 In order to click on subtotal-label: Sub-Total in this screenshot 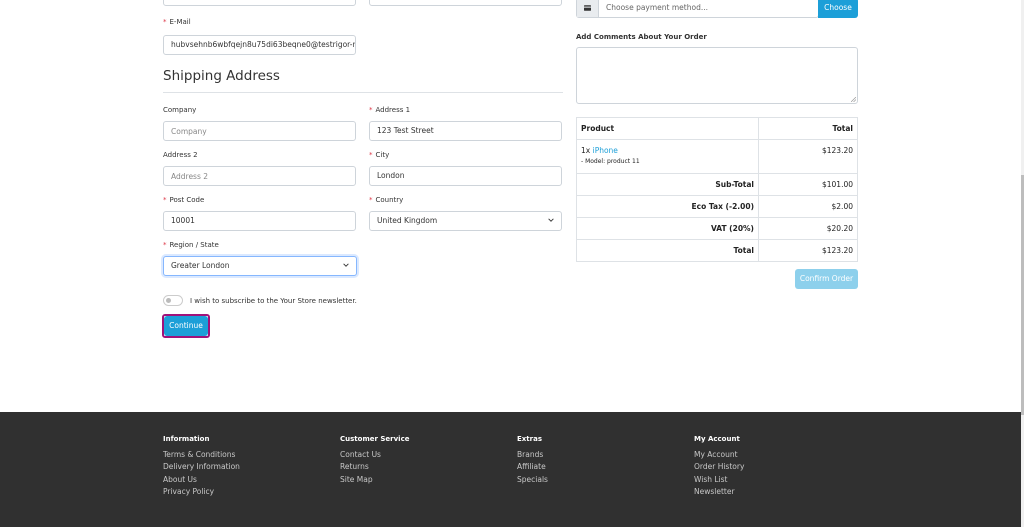, I will do `click(667, 184)`.